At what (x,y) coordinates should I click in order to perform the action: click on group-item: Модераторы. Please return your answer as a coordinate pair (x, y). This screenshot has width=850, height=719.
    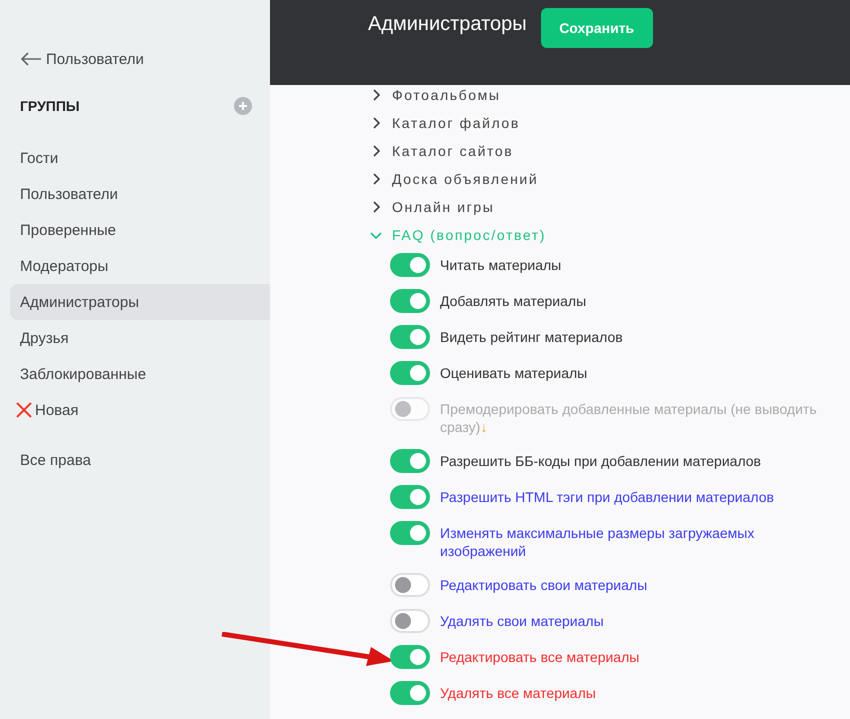
    Looking at the image, I should click on (140, 266).